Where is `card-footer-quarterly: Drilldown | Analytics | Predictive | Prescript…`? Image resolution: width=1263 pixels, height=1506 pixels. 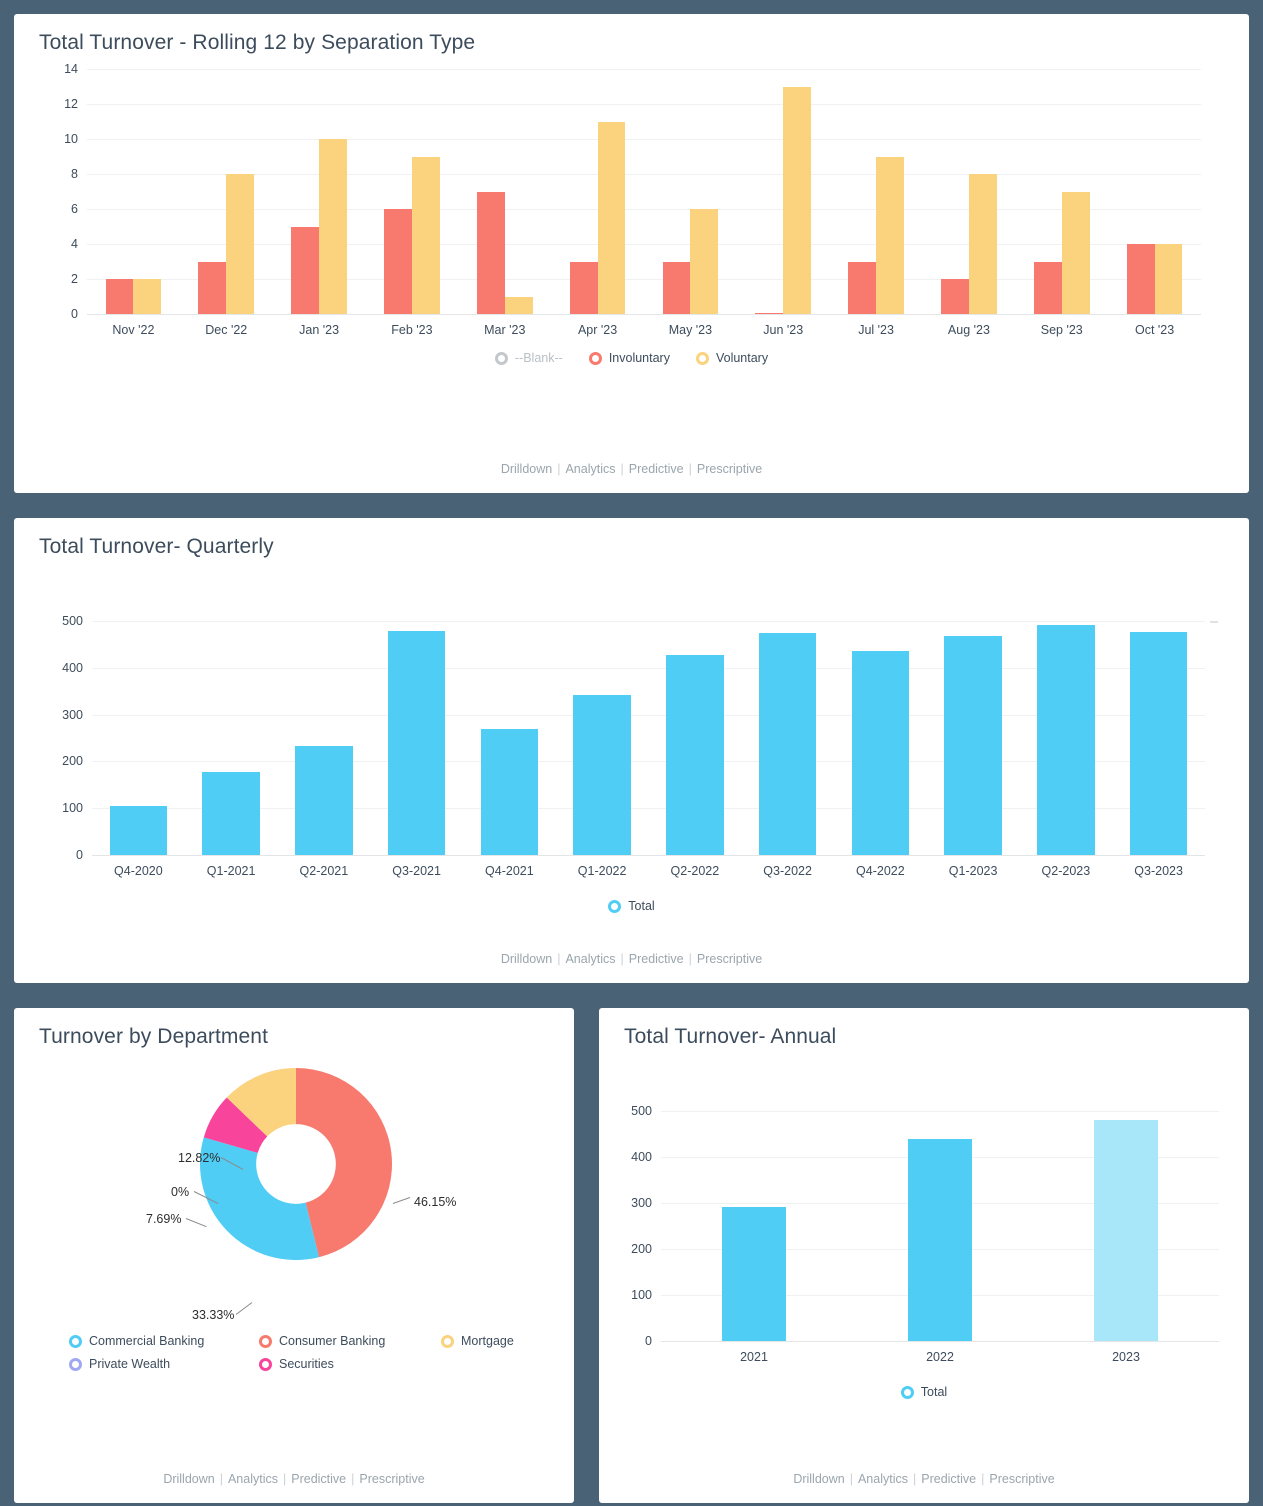
card-footer-quarterly: Drilldown | Analytics | Predictive | Prescript… is located at coordinates (631, 967).